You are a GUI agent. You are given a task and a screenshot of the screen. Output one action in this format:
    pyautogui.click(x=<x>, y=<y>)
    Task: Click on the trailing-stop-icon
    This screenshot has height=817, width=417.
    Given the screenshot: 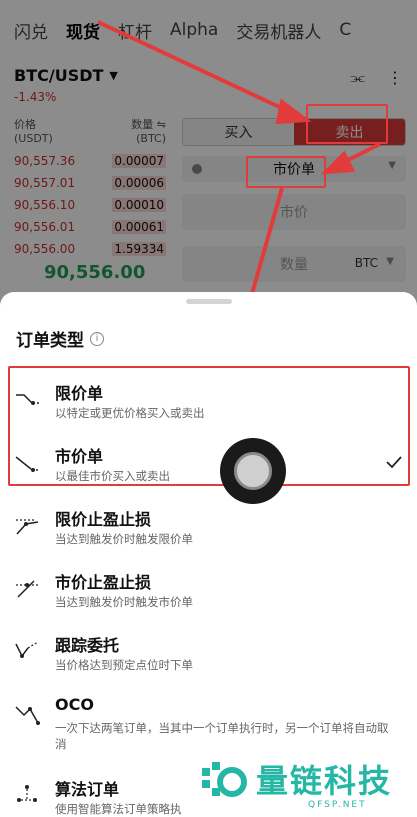 What is the action you would take?
    pyautogui.click(x=27, y=649)
    